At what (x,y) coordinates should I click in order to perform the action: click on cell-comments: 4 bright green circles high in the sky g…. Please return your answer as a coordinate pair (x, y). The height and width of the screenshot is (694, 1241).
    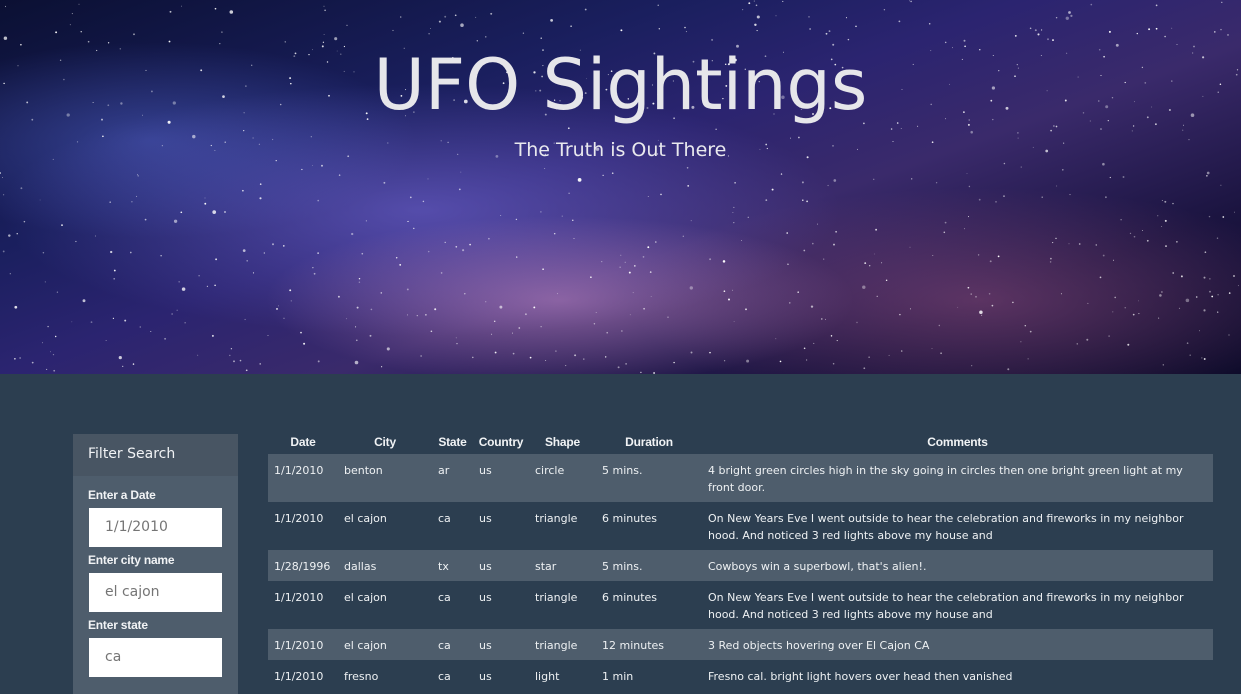
    Looking at the image, I should click on (945, 479).